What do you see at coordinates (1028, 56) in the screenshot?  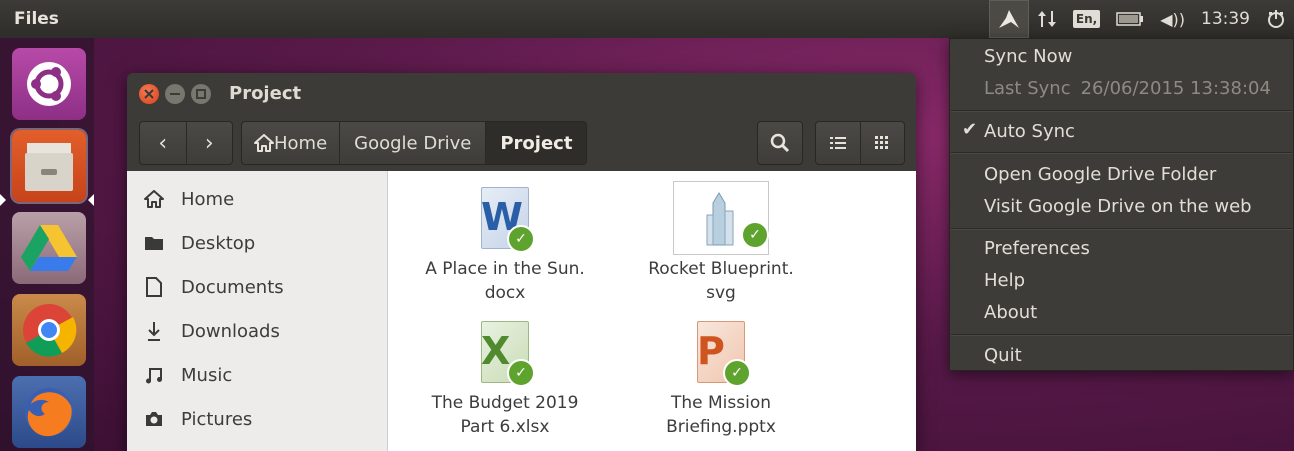 I see `menu-item-sync-now: Sync Now` at bounding box center [1028, 56].